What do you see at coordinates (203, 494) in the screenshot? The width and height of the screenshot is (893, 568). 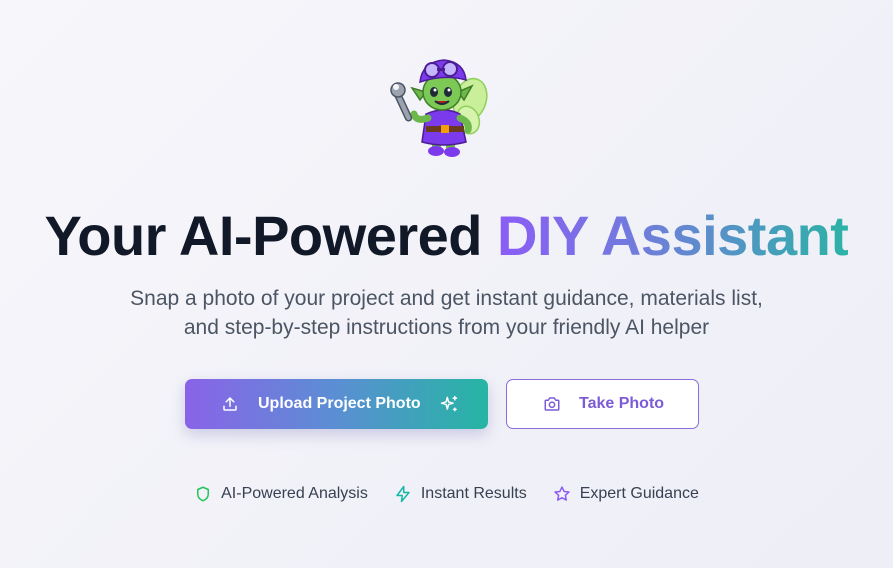 I see `shield-icon` at bounding box center [203, 494].